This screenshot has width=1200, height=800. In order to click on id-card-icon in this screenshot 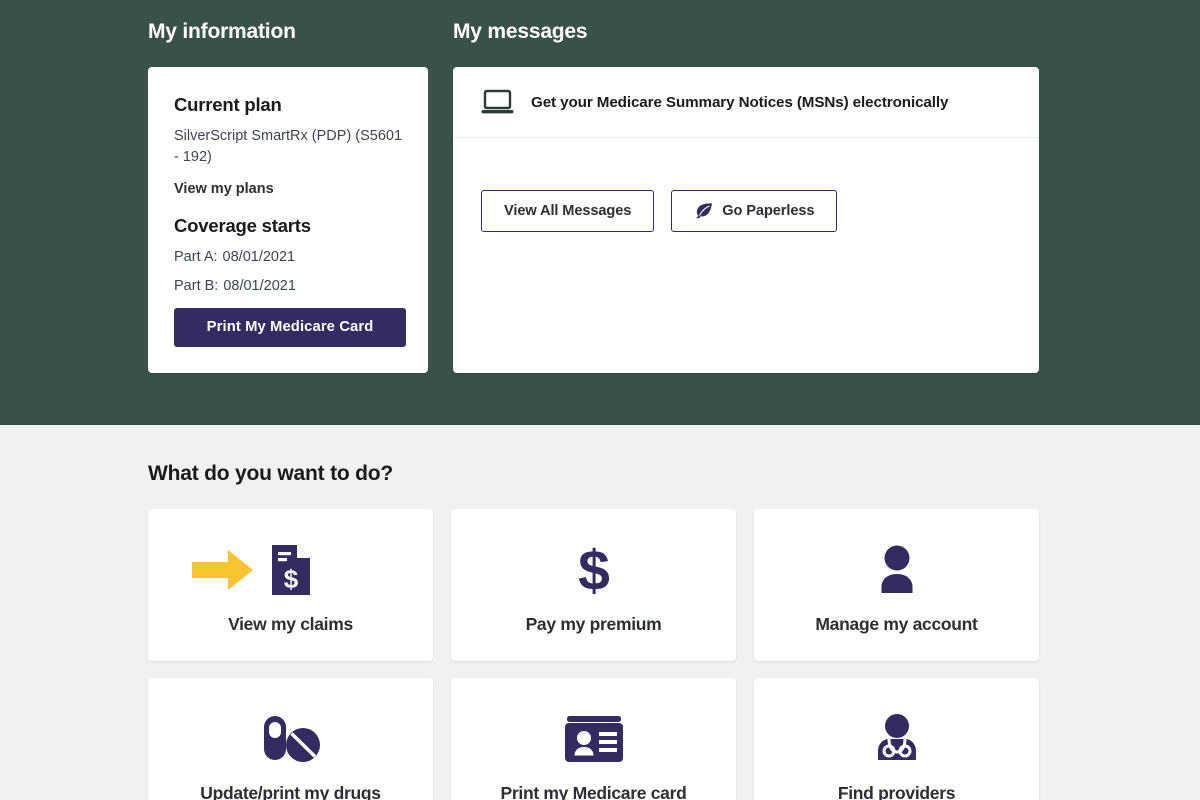, I will do `click(594, 739)`.